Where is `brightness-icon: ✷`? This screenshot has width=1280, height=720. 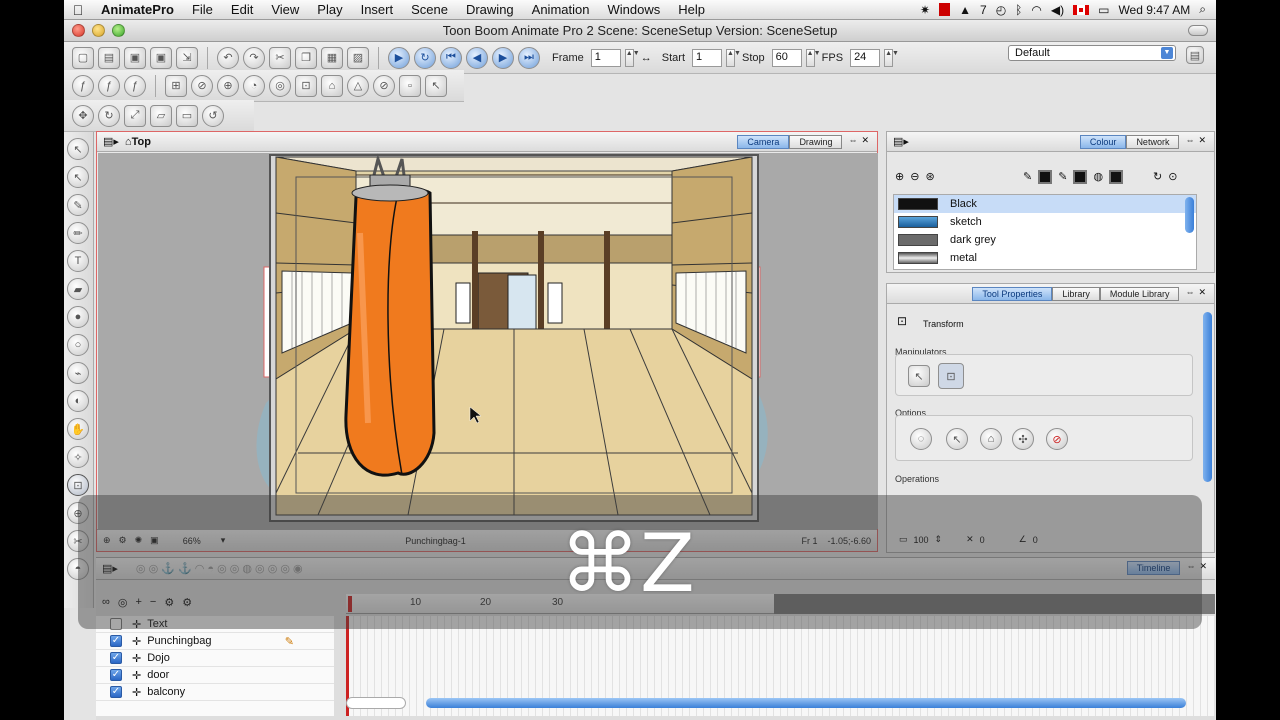
brightness-icon: ✷ is located at coordinates (925, 10).